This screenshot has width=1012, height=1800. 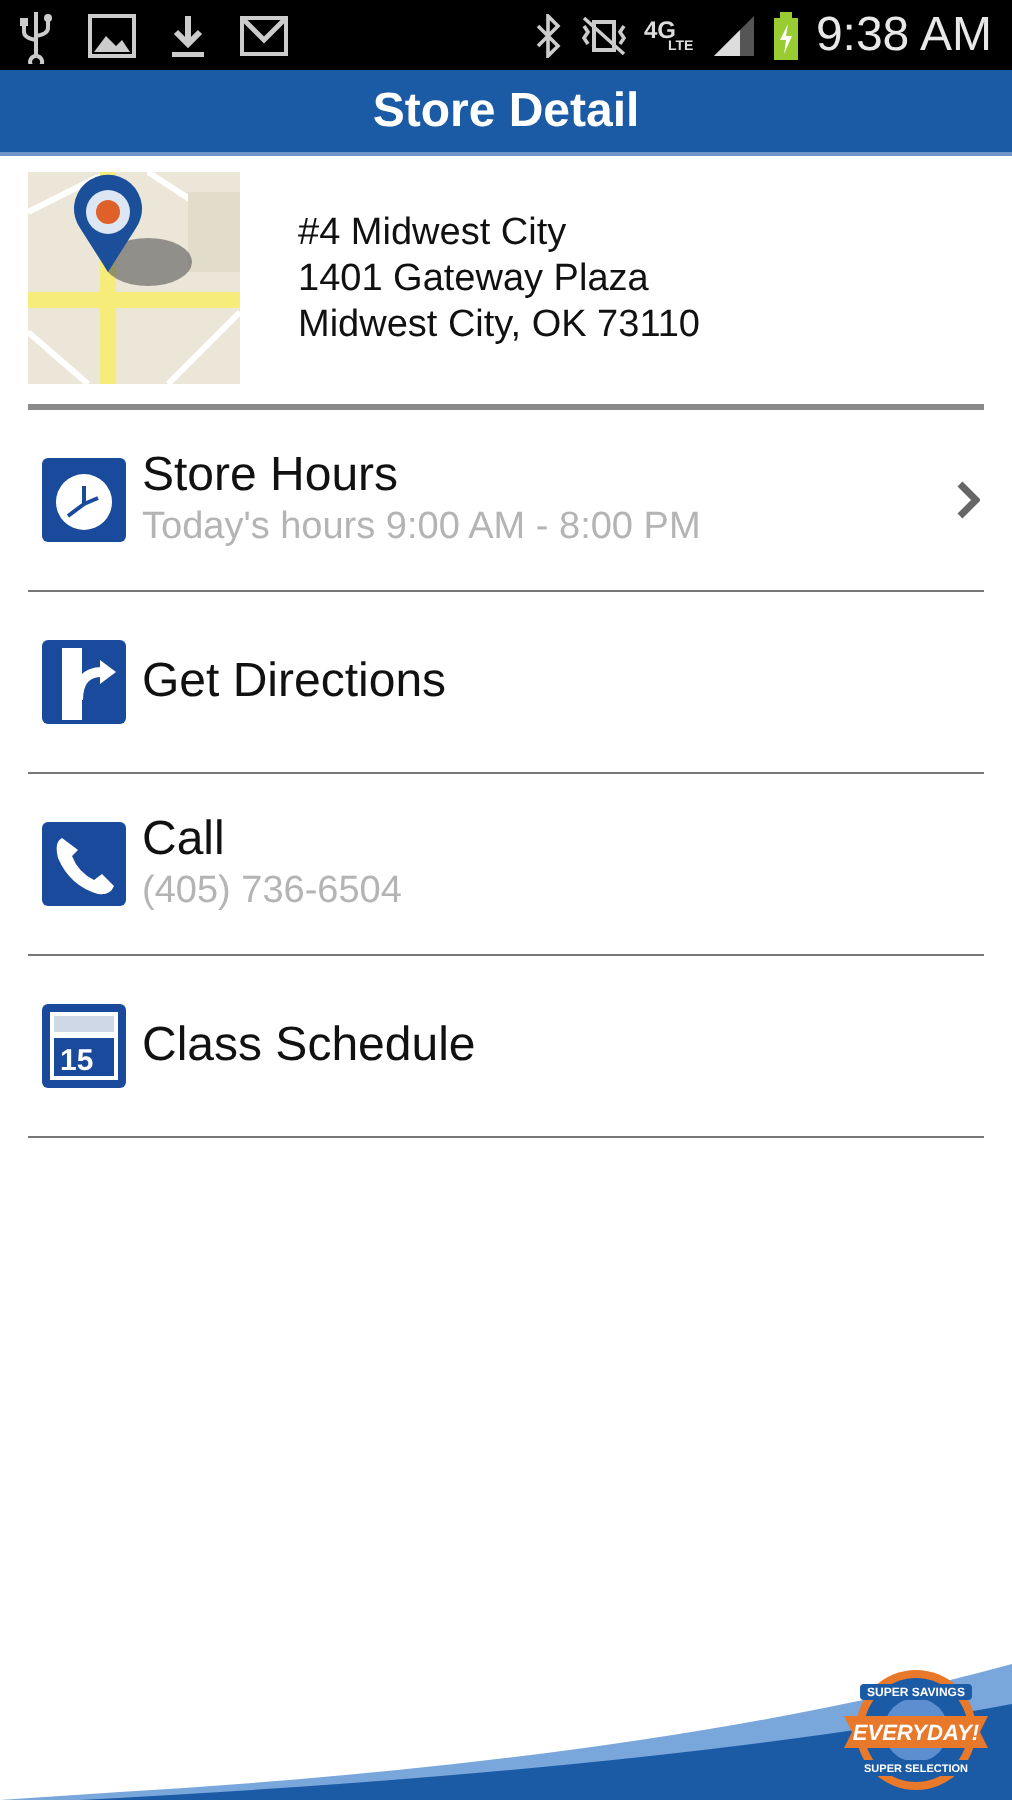 I want to click on clock-time: 9:38 AM, so click(x=903, y=35).